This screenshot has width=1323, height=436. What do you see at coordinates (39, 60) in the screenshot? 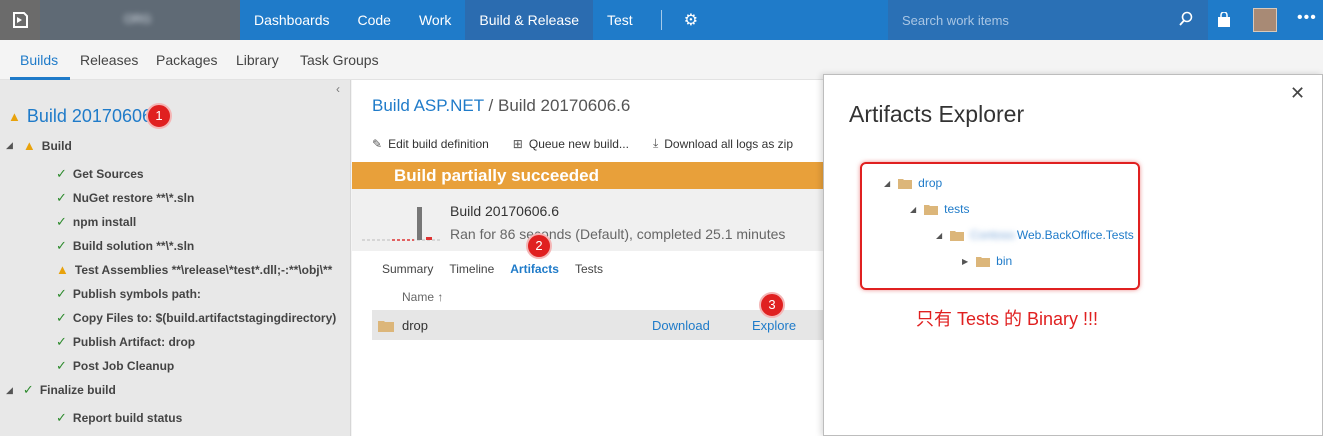
I see `tab-builds: Builds` at bounding box center [39, 60].